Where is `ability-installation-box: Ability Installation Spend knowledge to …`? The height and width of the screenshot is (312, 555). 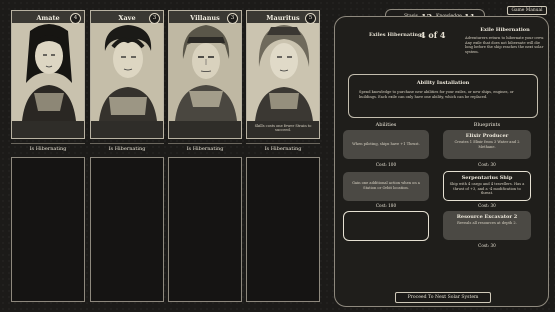
ability-installation-box: Ability Installation Spend knowledge to … is located at coordinates (443, 96).